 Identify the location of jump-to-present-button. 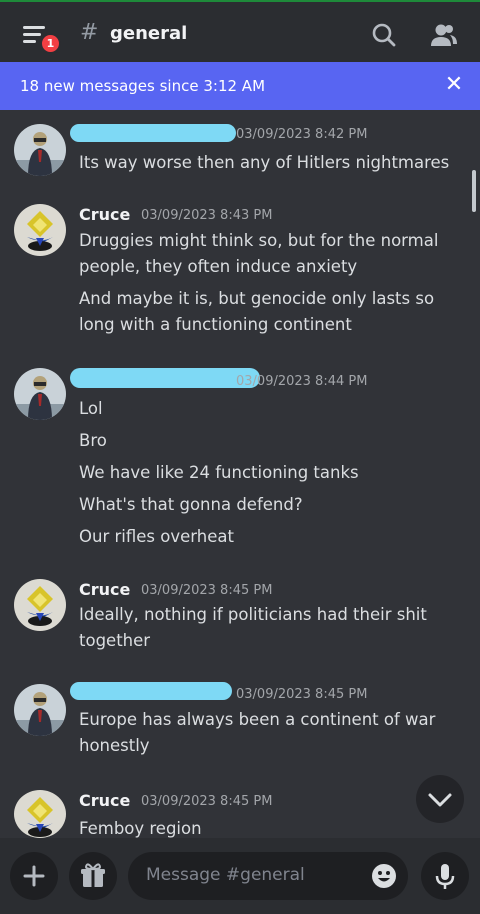
(440, 799).